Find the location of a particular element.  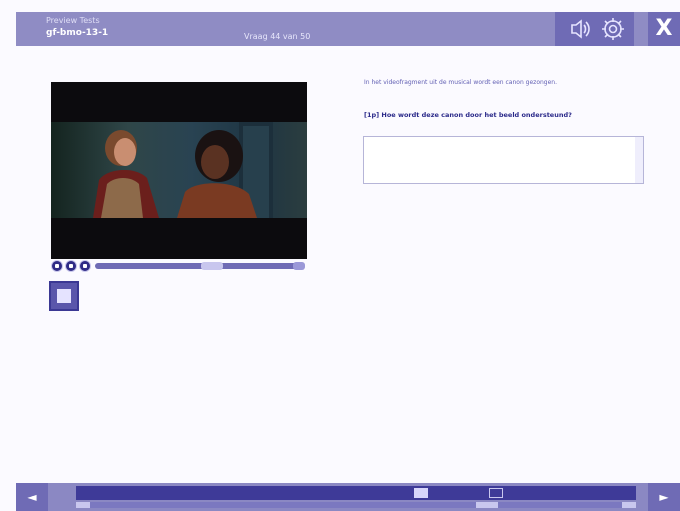

question-page-strip is located at coordinates (356, 493).